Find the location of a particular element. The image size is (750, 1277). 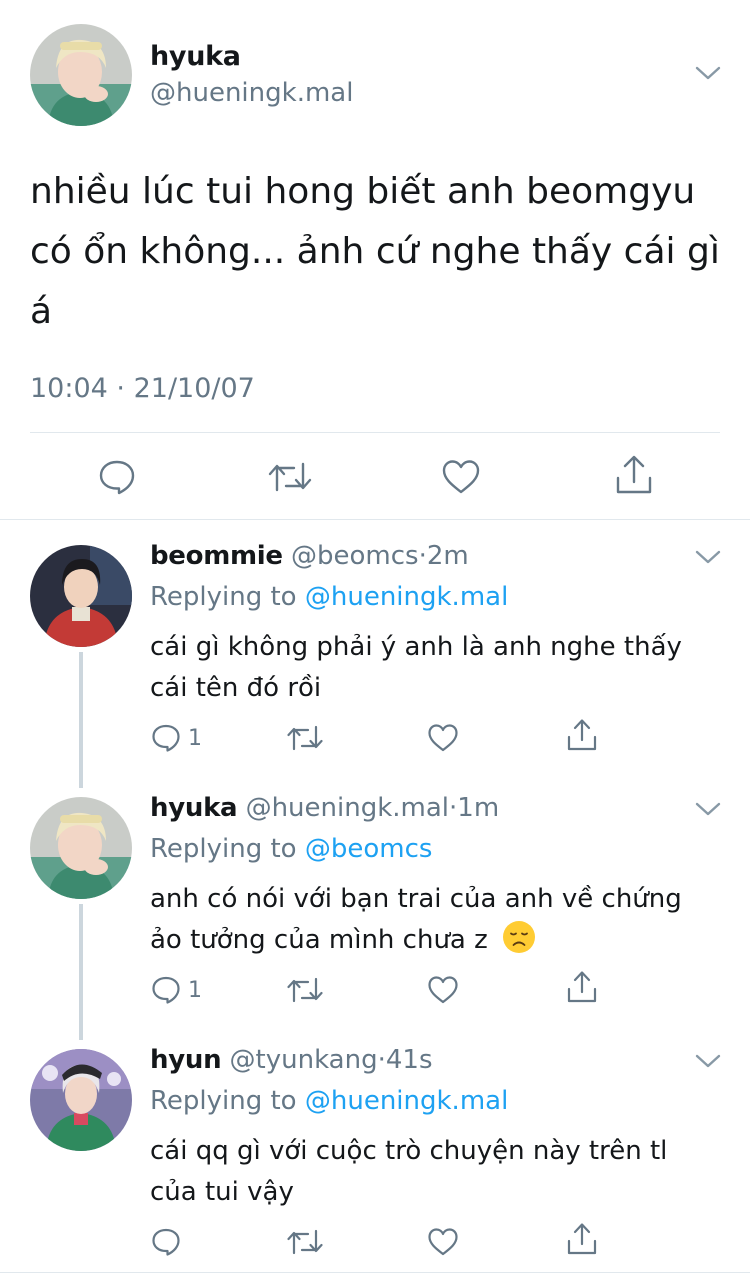

reply-time: 2m is located at coordinates (447, 556).